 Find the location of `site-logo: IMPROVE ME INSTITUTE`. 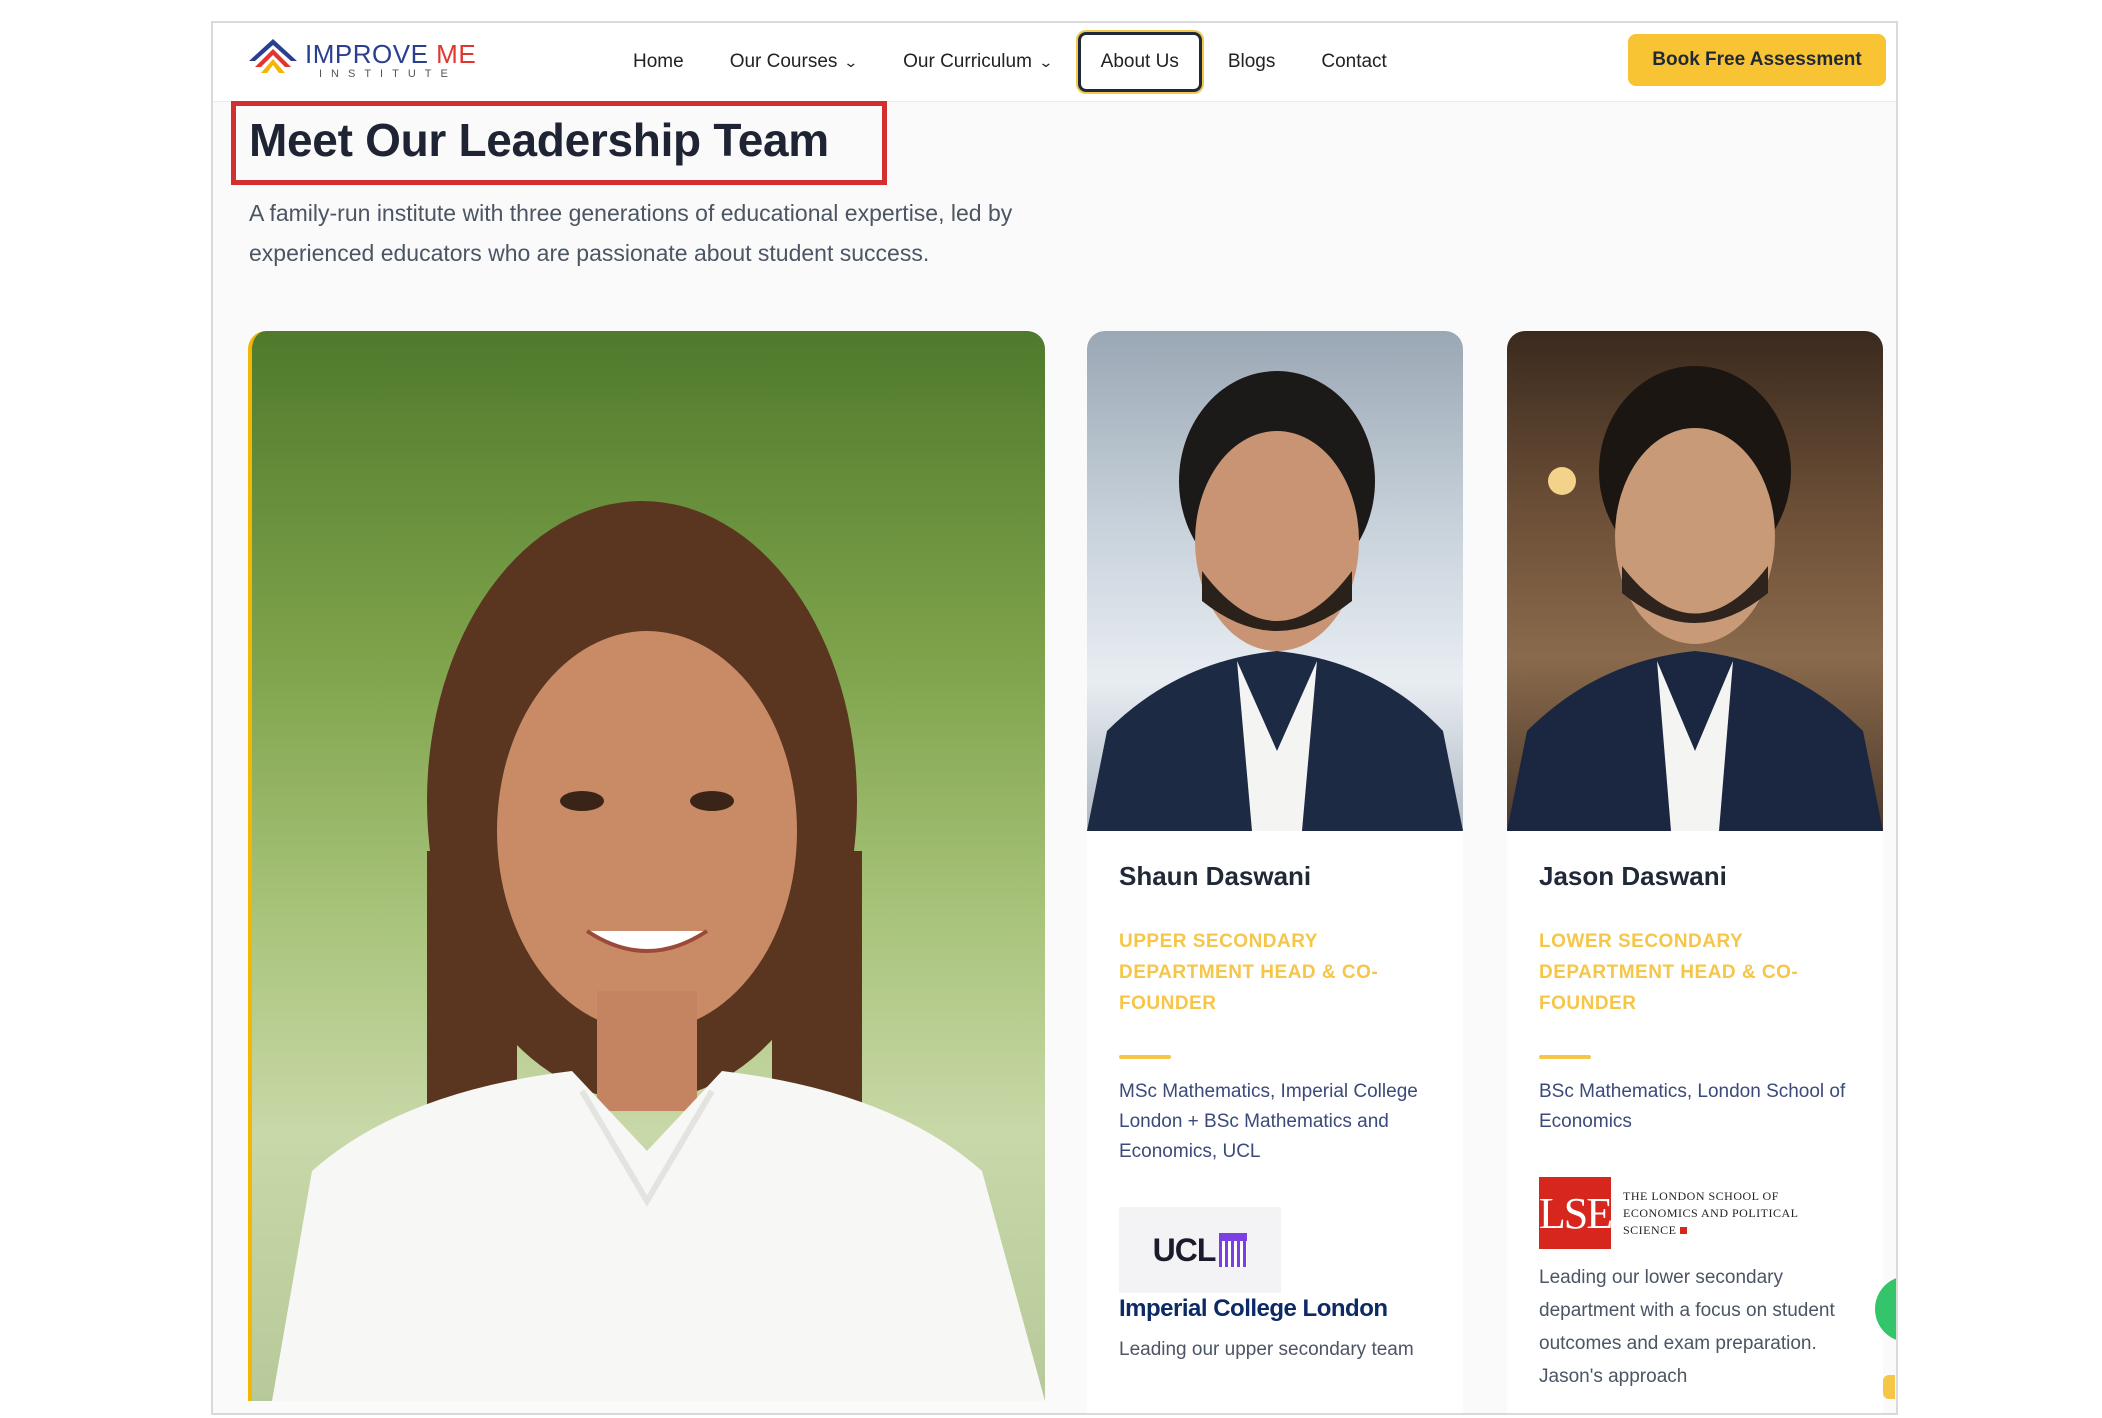

site-logo: IMPROVE ME INSTITUTE is located at coordinates (361, 61).